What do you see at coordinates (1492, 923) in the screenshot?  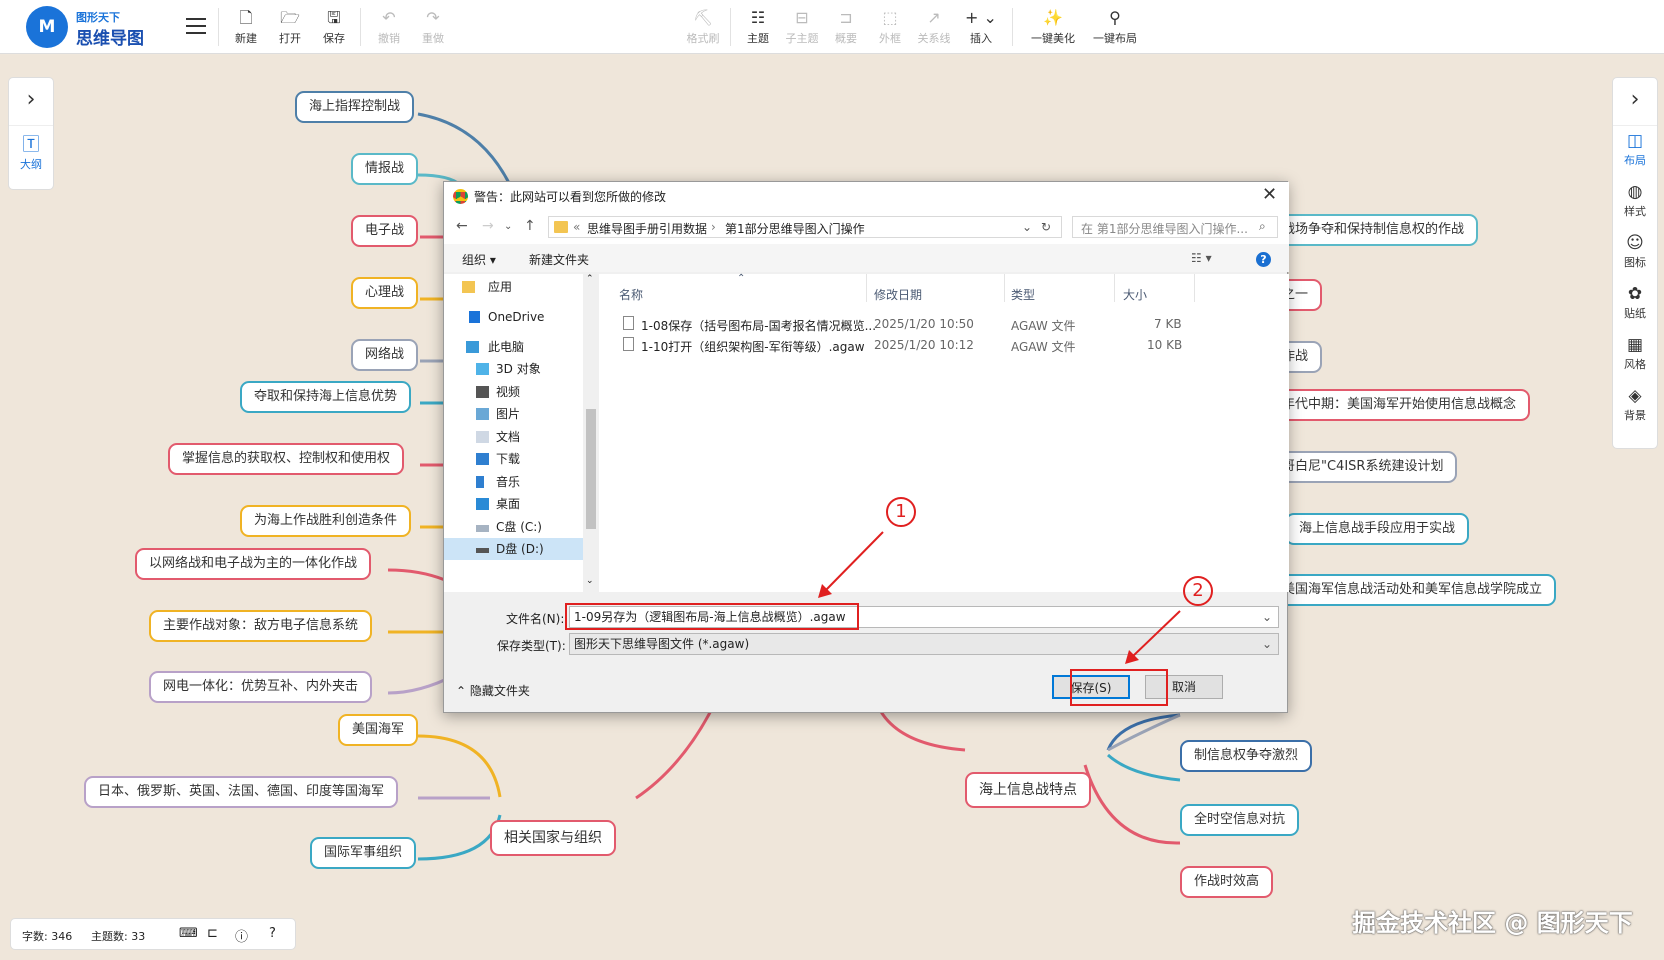 I see `watermark: 掘金技术社区 @ 图形天下` at bounding box center [1492, 923].